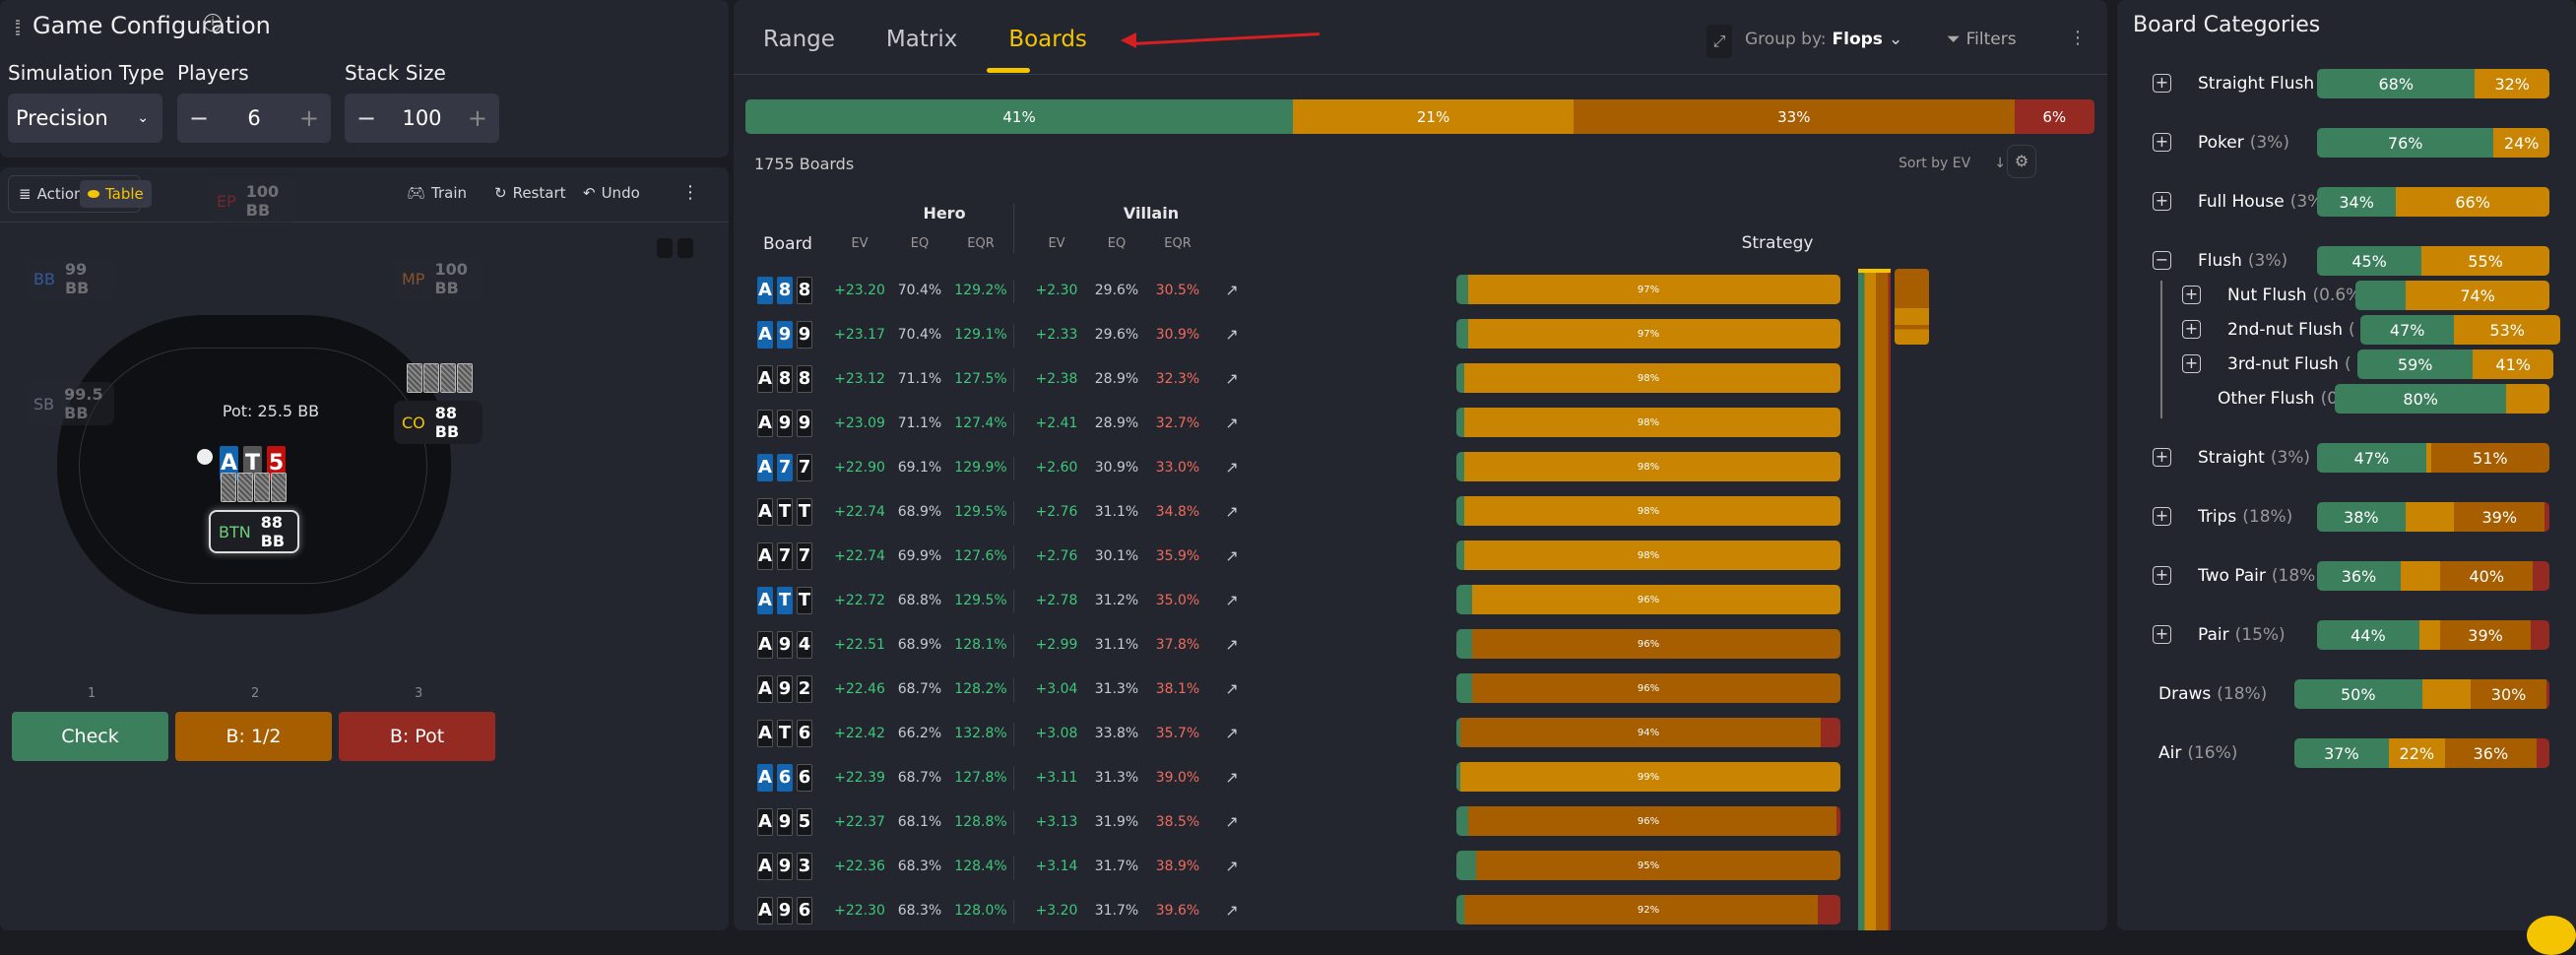 The width and height of the screenshot is (2576, 955). I want to click on bet-half-button: B: 1/2, so click(253, 737).